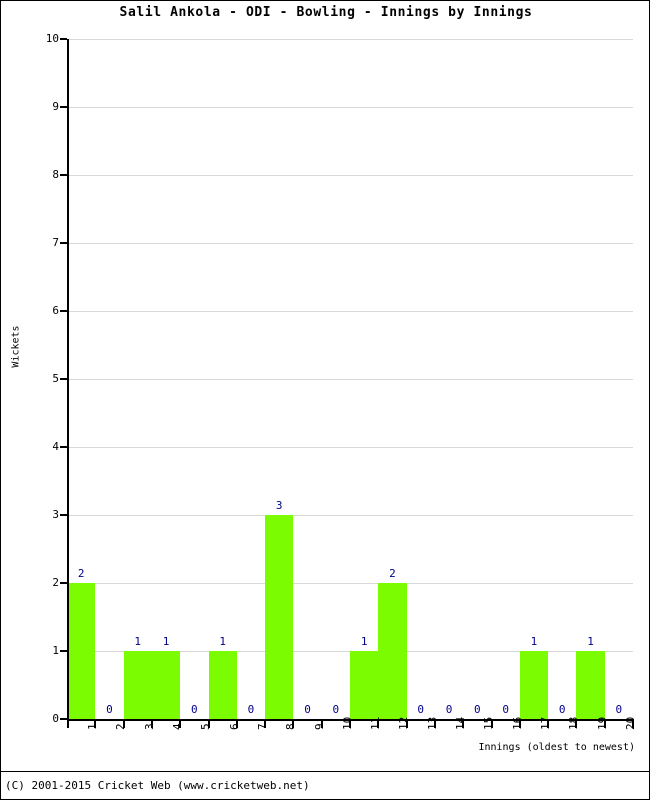  I want to click on x-axis-tick, so click(68, 724).